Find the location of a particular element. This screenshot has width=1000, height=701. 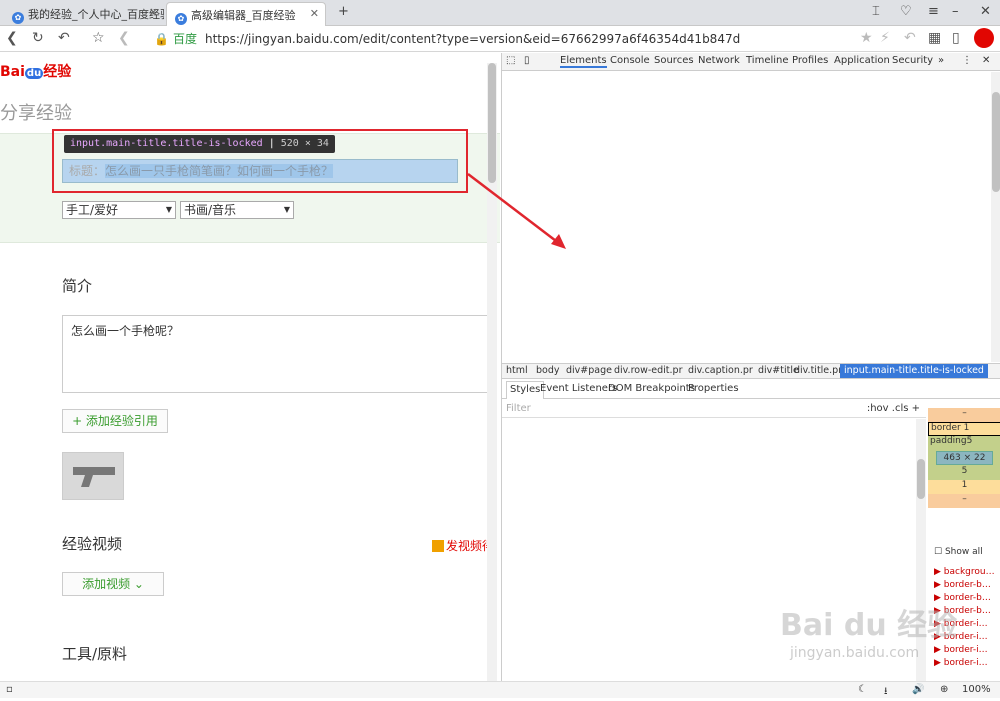

tab-application: Application is located at coordinates (862, 60).